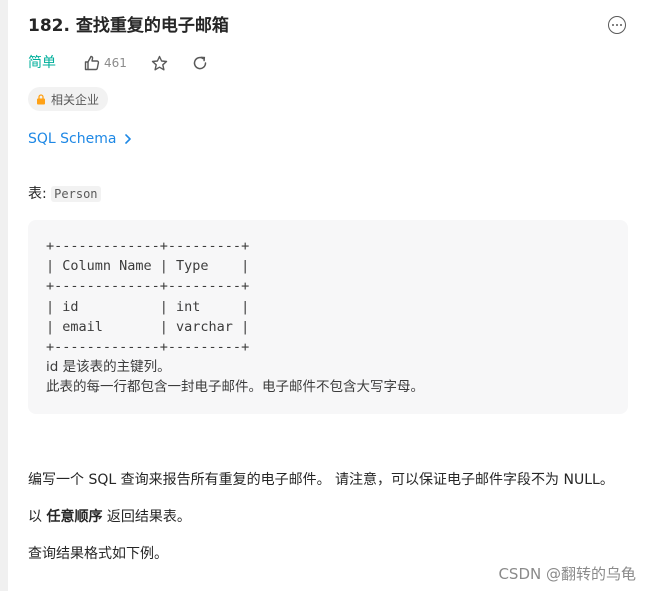 Image resolution: width=650 pixels, height=591 pixels. I want to click on difficulty-label: 简单, so click(42, 63).